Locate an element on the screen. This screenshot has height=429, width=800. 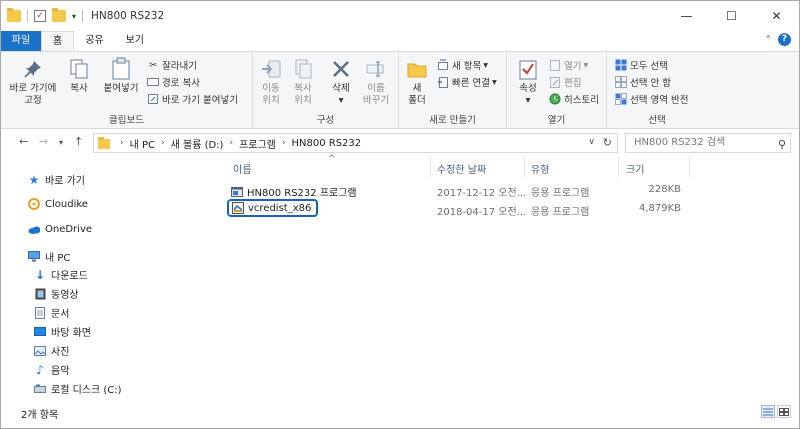
copy-button: 복사 is located at coordinates (79, 76).